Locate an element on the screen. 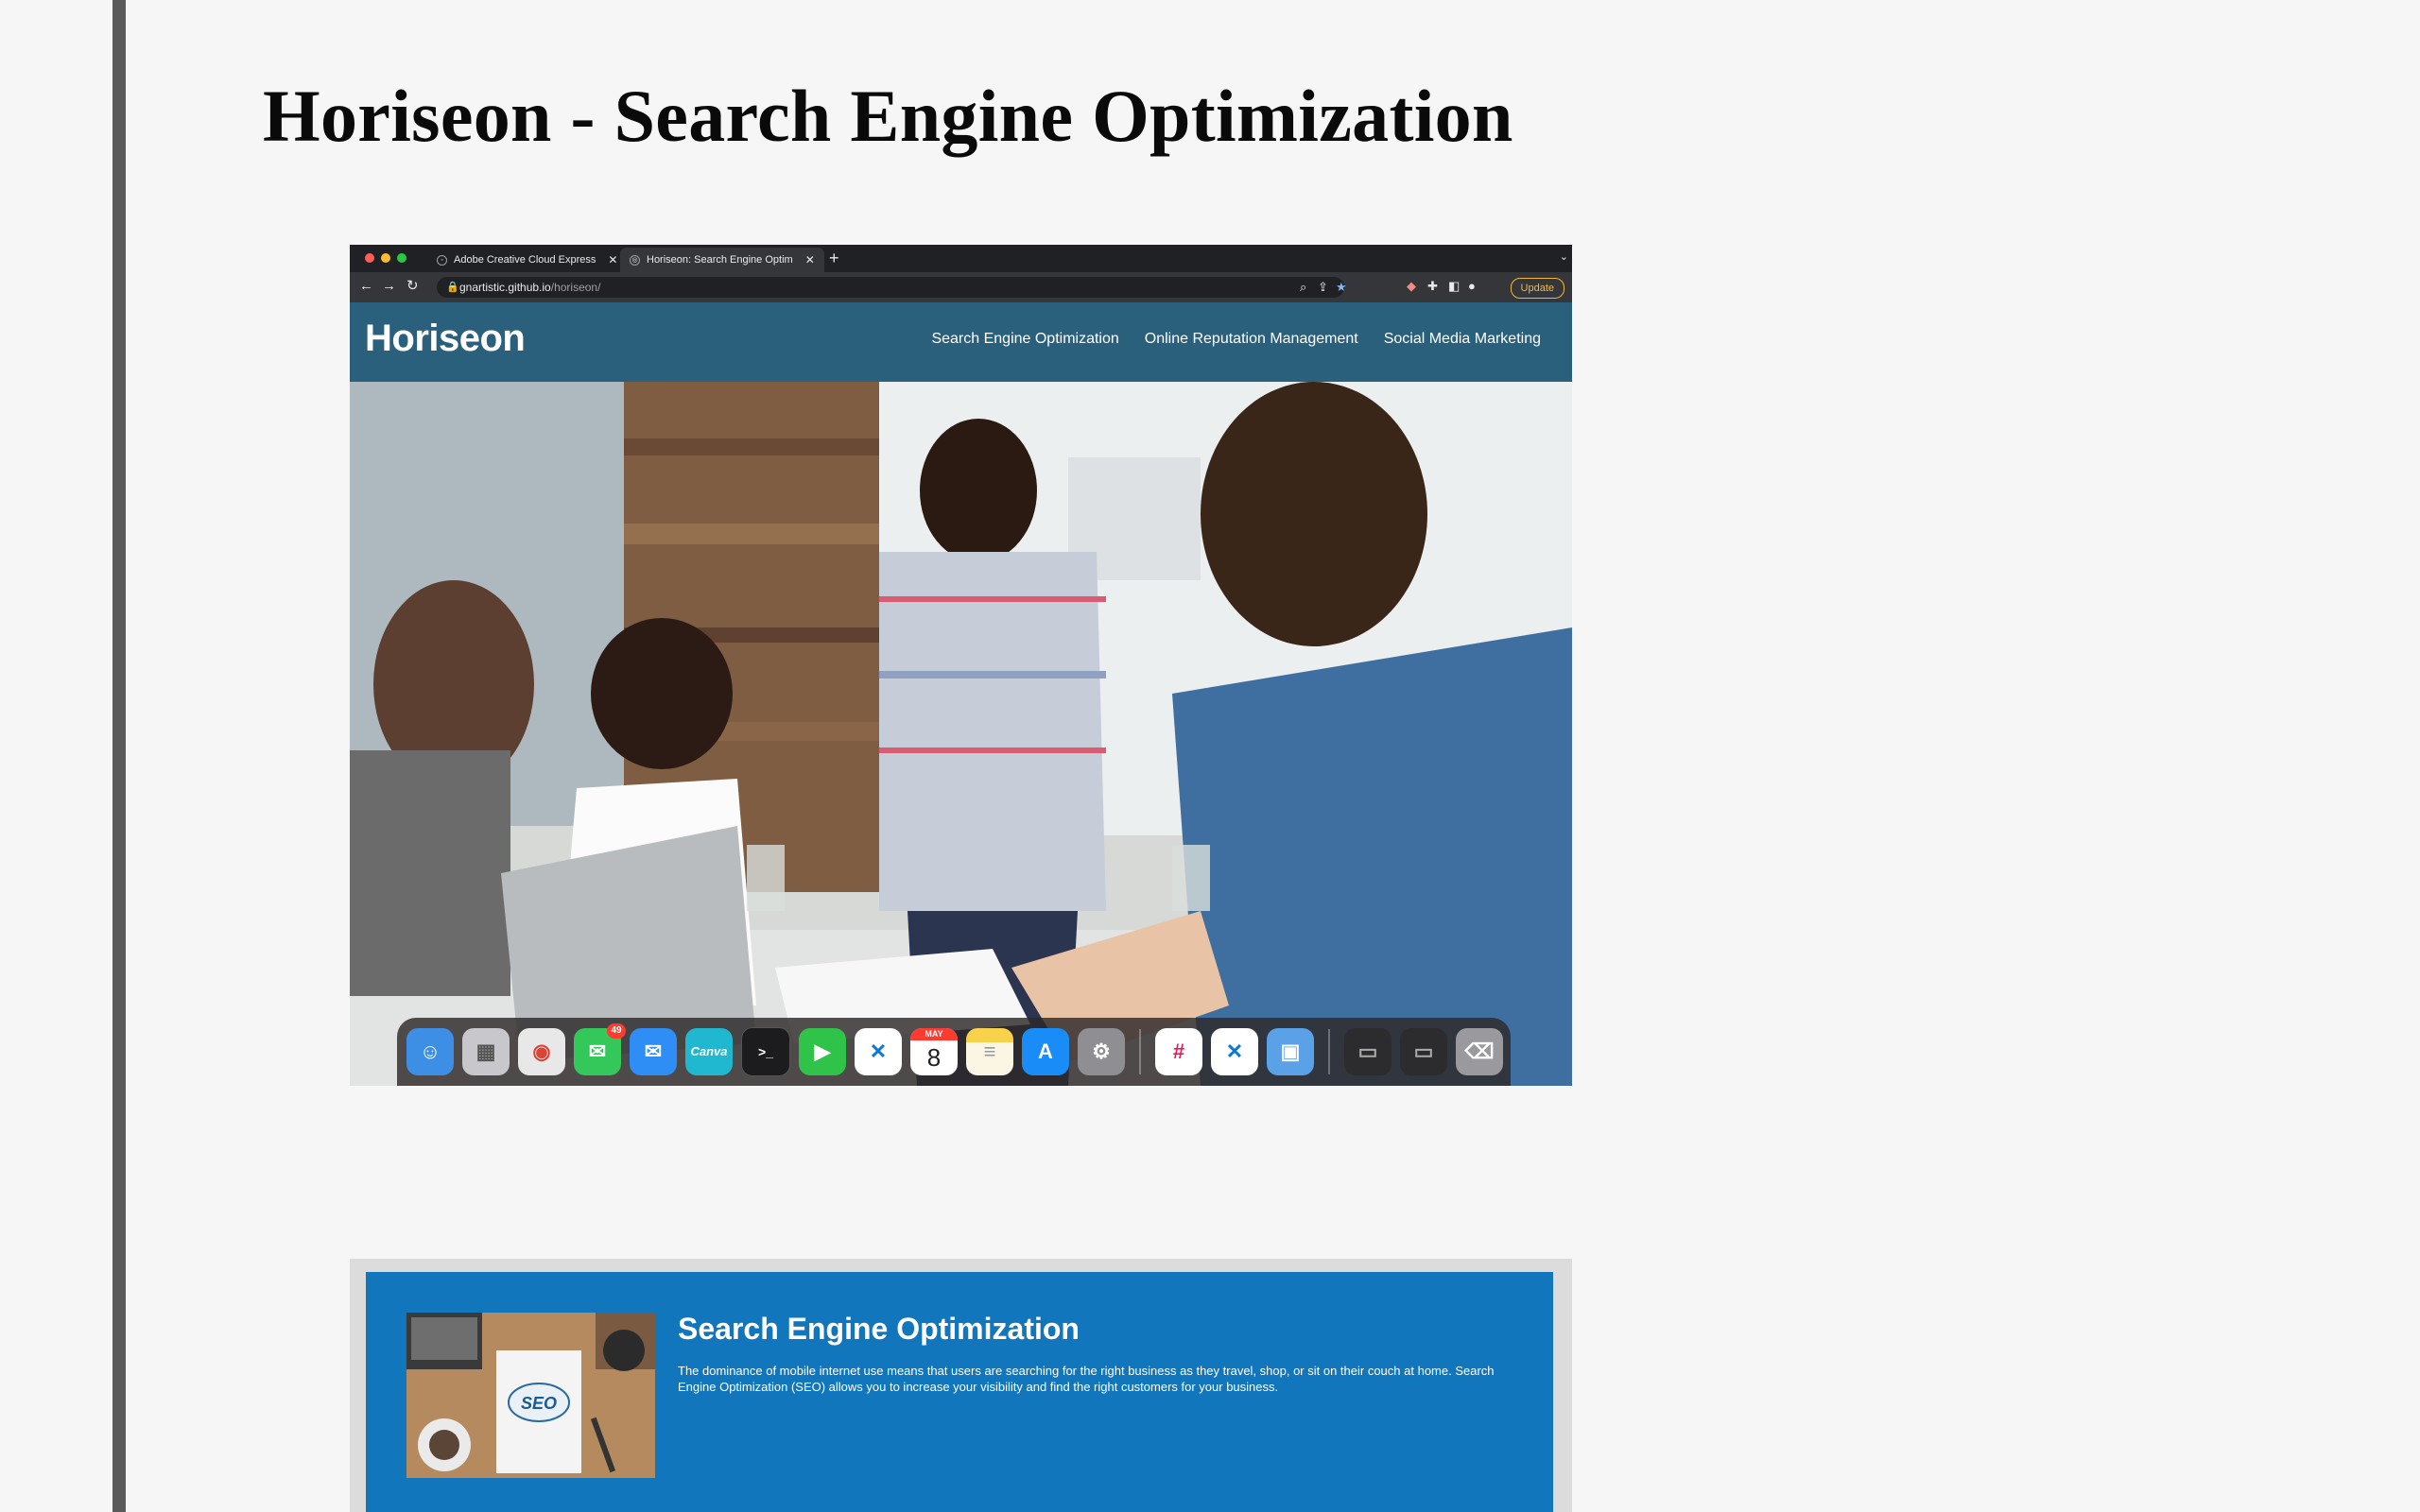 This screenshot has height=1512, width=2420. chevron-down-icon: ⌄ is located at coordinates (1564, 256).